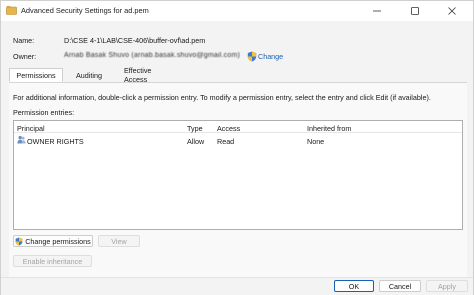  What do you see at coordinates (21, 139) in the screenshot?
I see `user-group-icon` at bounding box center [21, 139].